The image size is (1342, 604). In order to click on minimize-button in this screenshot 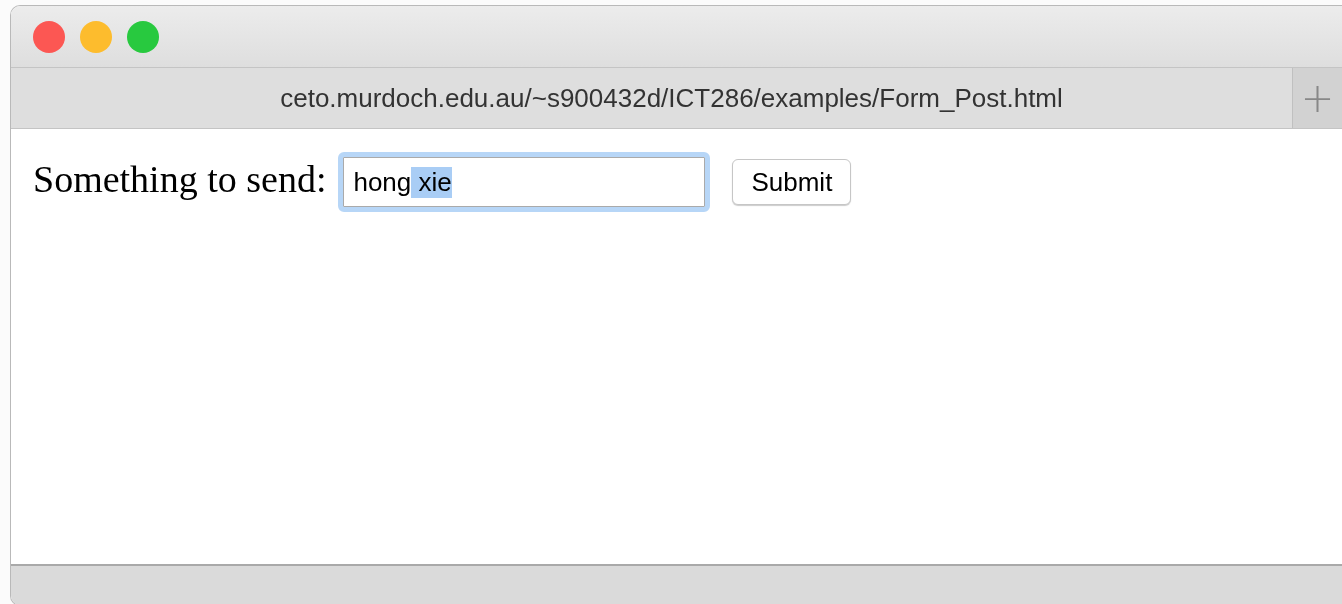, I will do `click(96, 36)`.